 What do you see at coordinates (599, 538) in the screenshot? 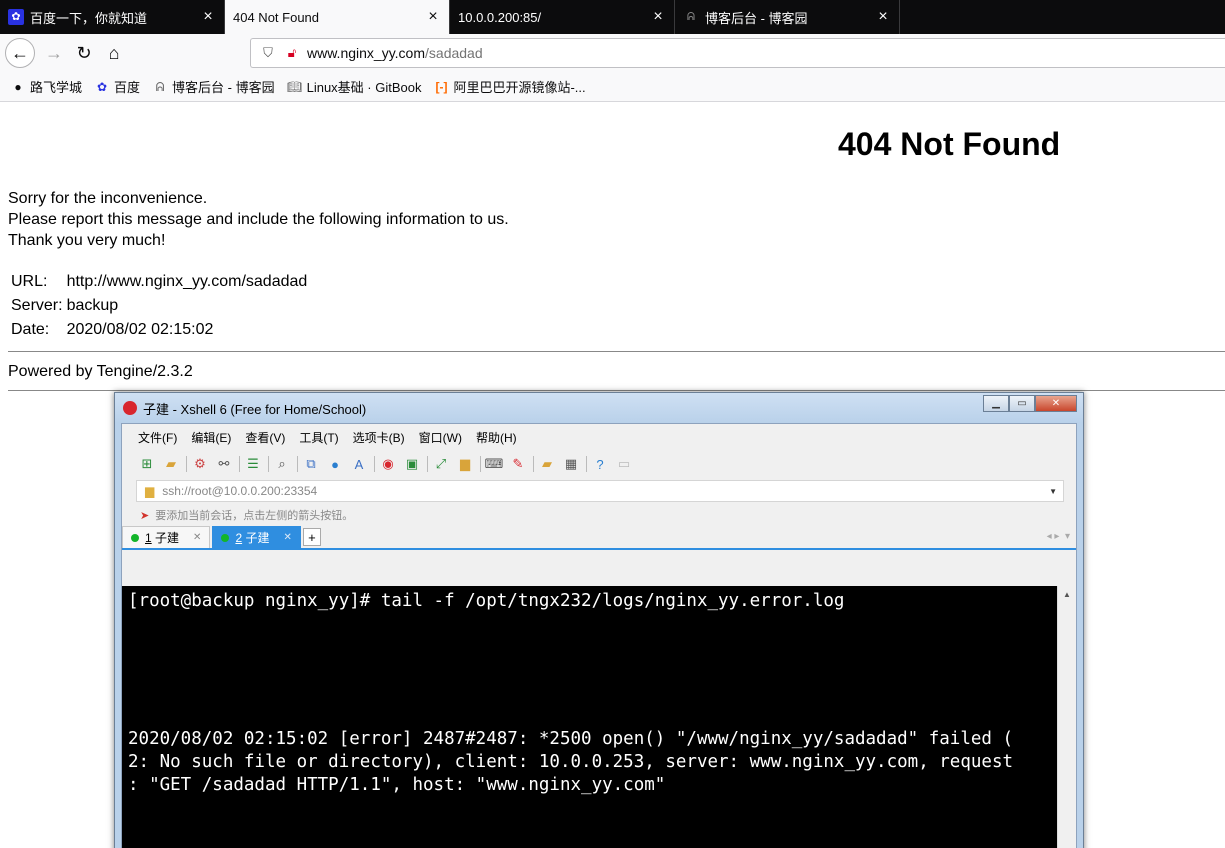
I see `session-tabs: 1 子建 ✕ 2 子建 ✕ + ◂ ▸ ▾` at bounding box center [599, 538].